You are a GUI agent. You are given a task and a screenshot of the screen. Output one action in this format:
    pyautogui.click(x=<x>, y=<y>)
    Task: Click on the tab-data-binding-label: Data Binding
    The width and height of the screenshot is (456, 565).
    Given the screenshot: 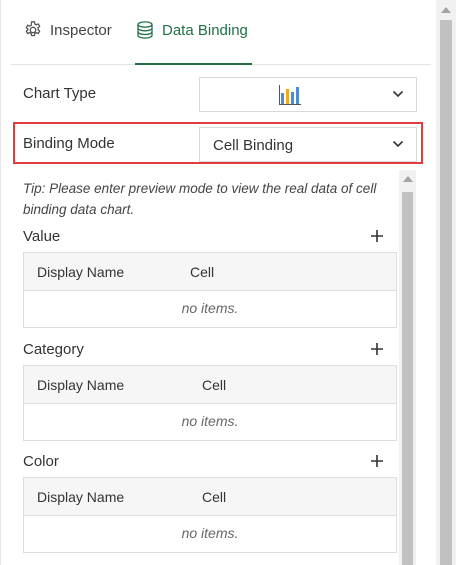 What is the action you would take?
    pyautogui.click(x=205, y=30)
    